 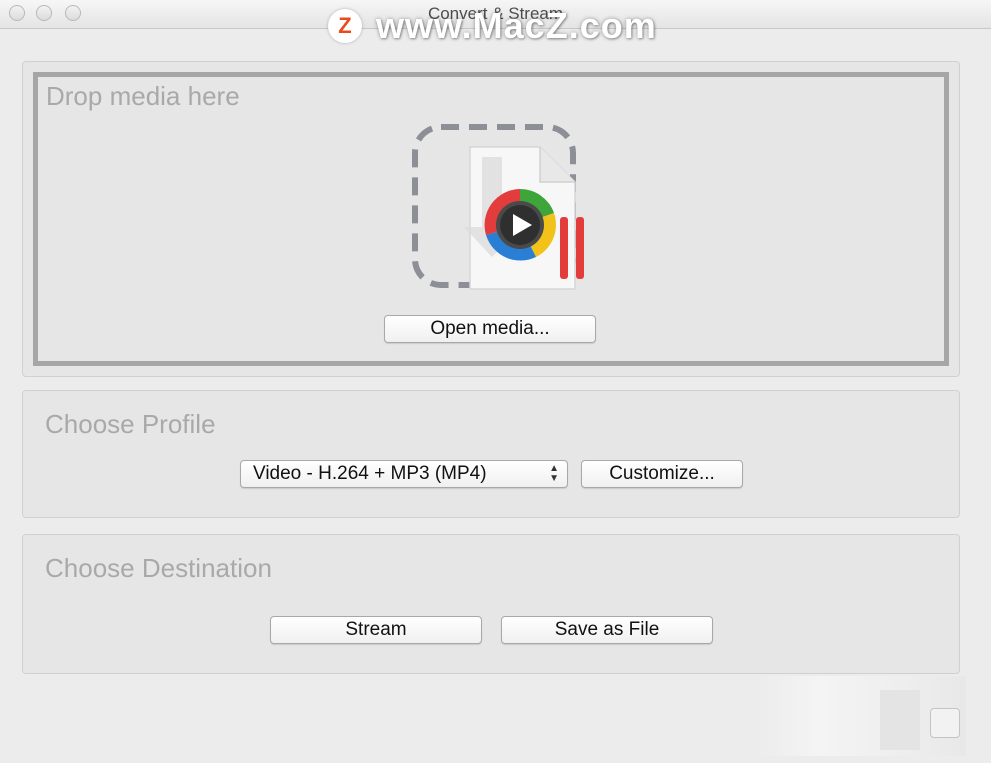 What do you see at coordinates (376, 630) in the screenshot?
I see `stream-button: Stream` at bounding box center [376, 630].